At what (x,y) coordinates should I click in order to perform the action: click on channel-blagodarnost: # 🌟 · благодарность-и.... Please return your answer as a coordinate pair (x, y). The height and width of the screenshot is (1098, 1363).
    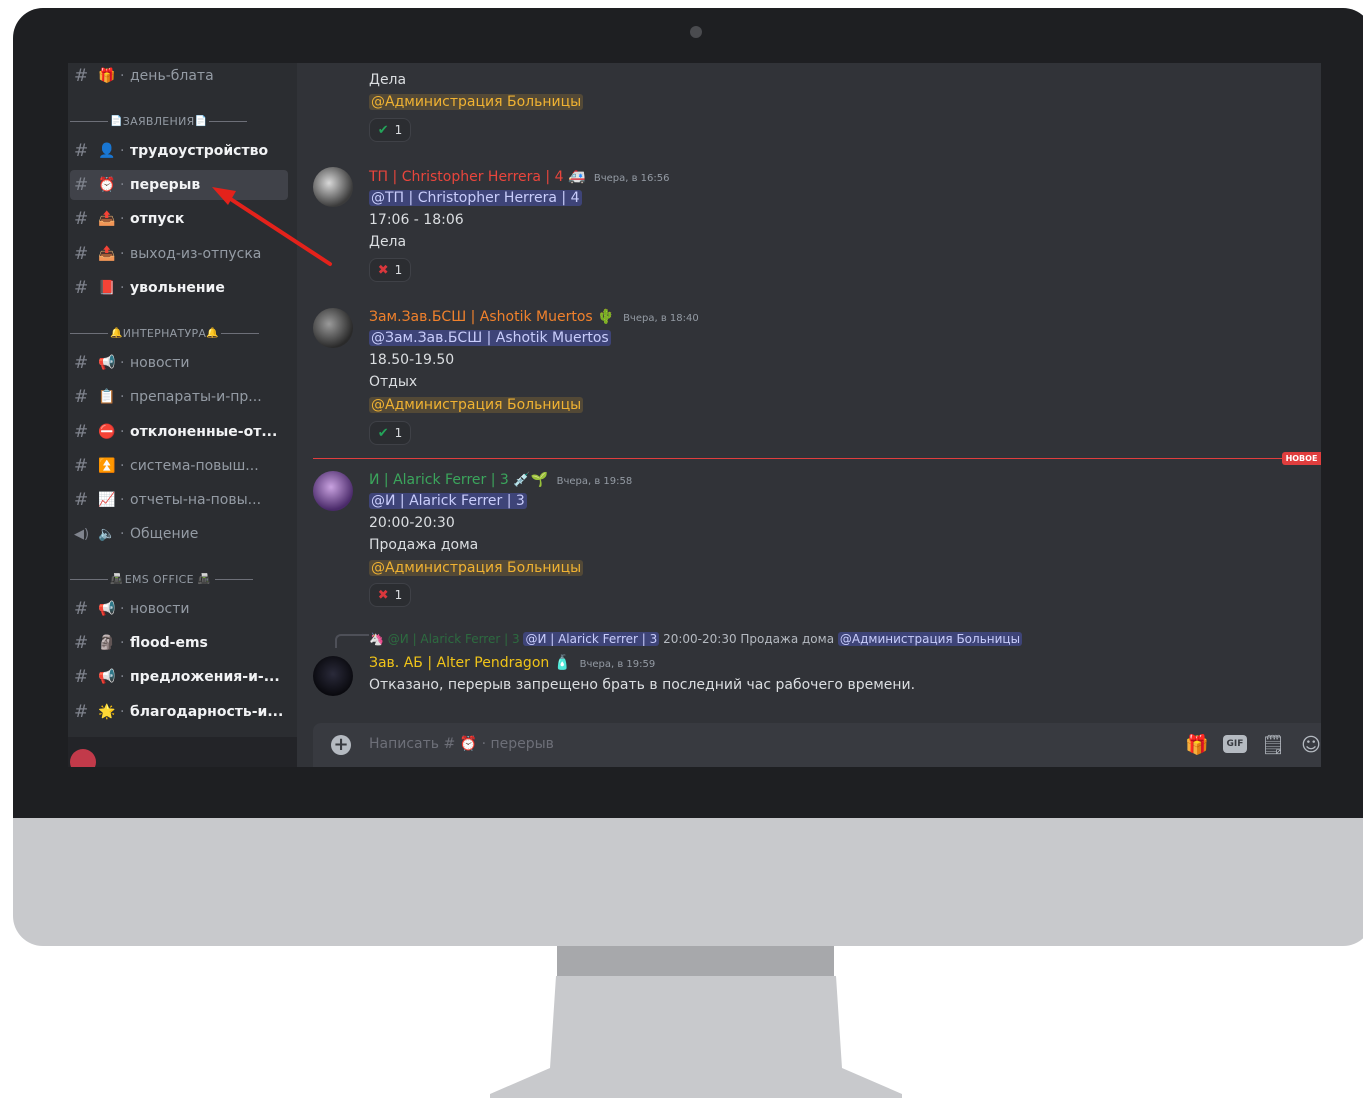
    Looking at the image, I should click on (179, 712).